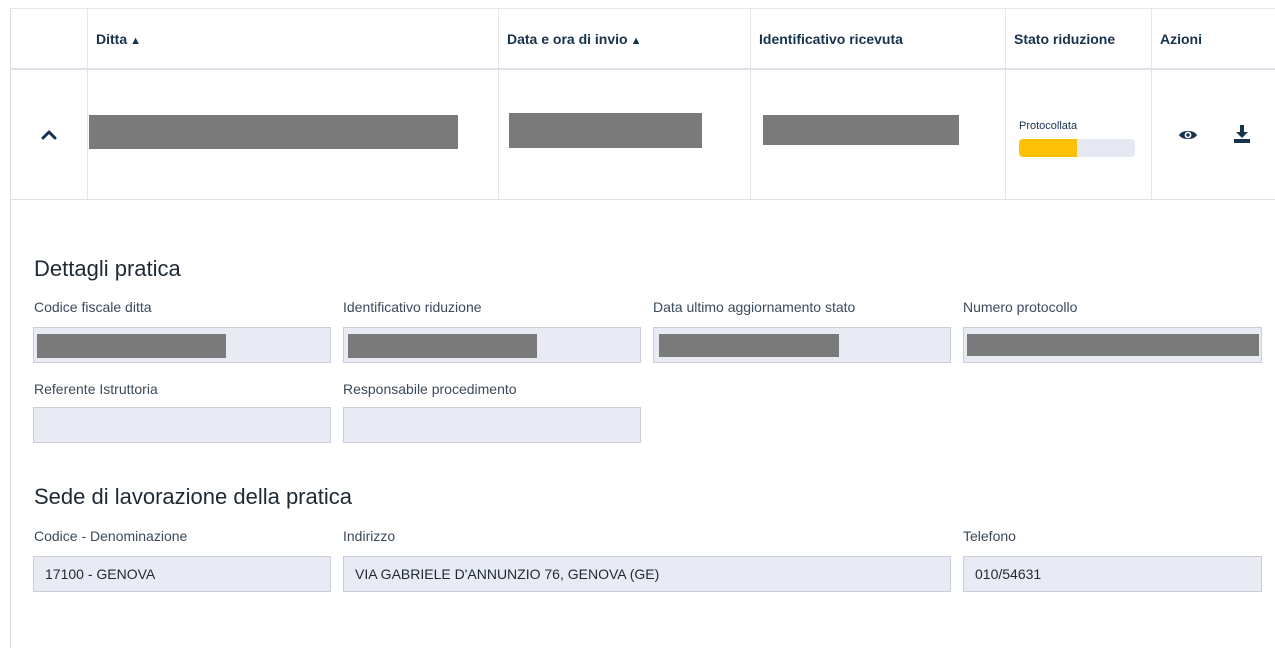 The width and height of the screenshot is (1275, 648). I want to click on column-header-identificativo: Identificativo ricevuta, so click(877, 38).